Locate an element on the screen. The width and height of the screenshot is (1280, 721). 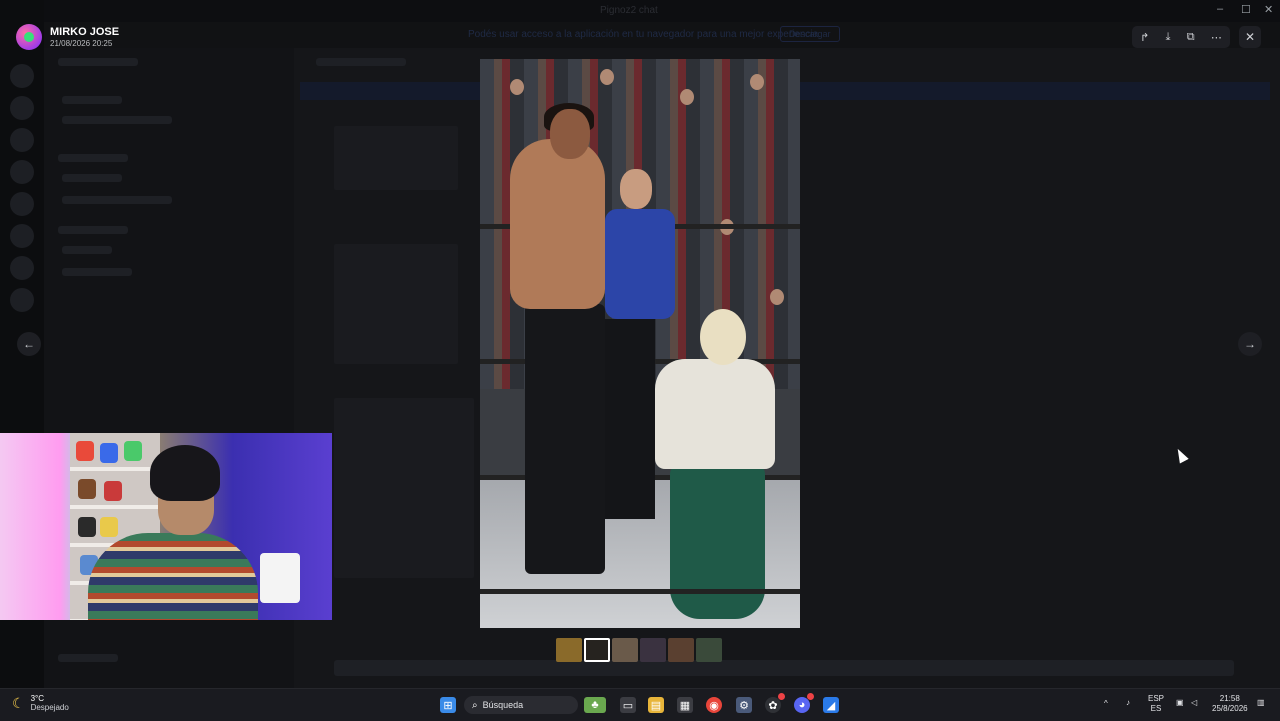
chevron-up-icon: ^ is located at coordinates (1106, 704).